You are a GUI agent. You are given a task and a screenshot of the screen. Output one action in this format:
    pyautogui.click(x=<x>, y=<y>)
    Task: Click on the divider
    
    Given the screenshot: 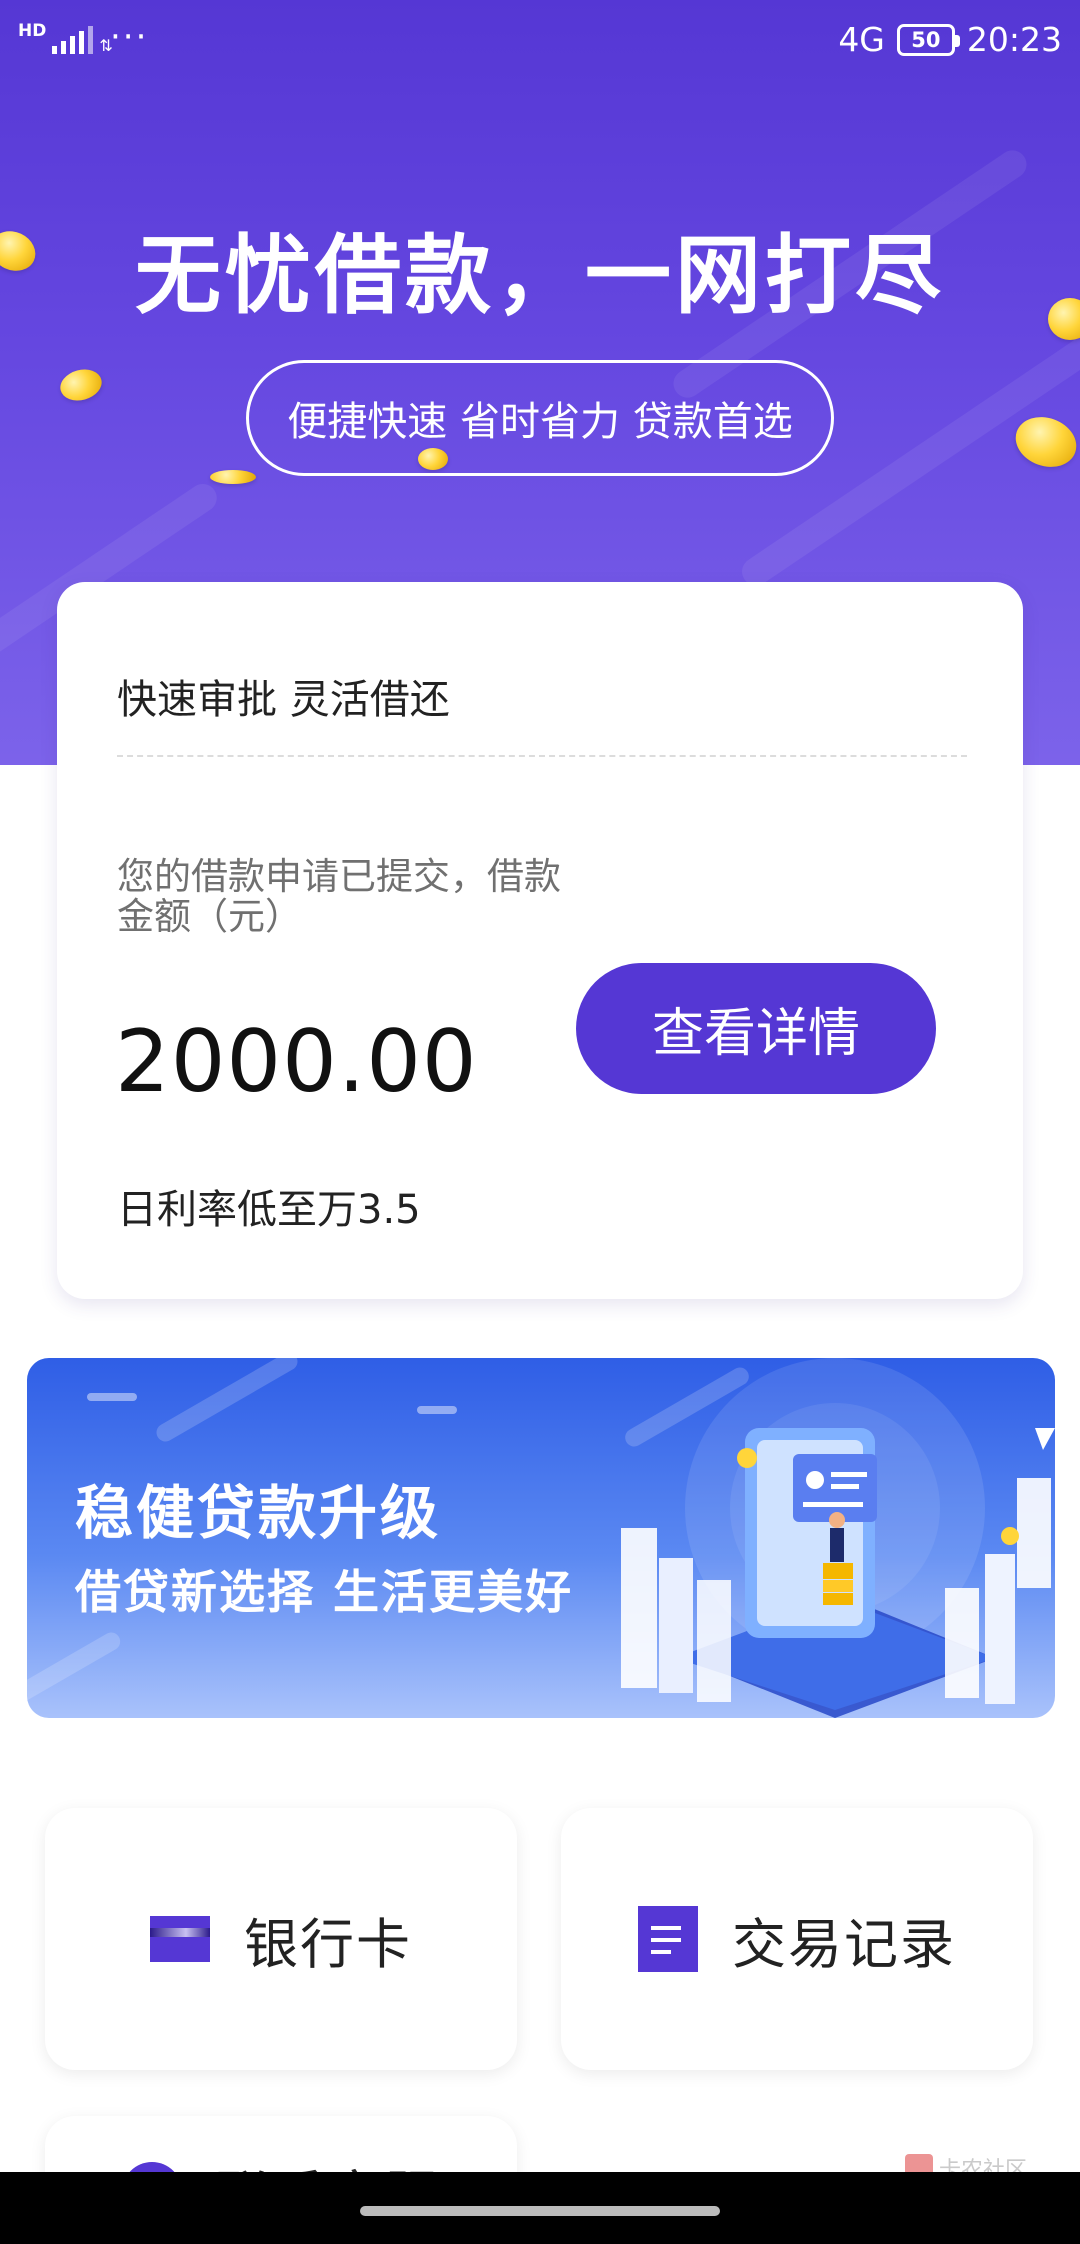 What is the action you would take?
    pyautogui.click(x=542, y=756)
    